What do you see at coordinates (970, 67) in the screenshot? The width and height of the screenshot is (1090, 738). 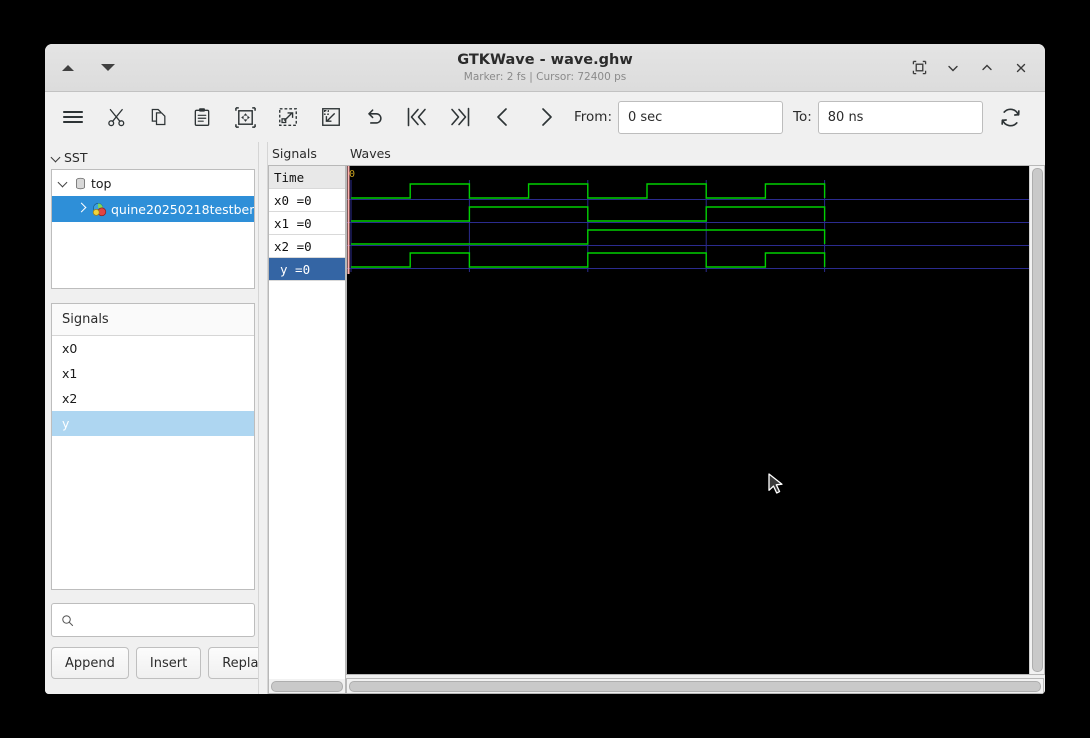 I see `window-controls` at bounding box center [970, 67].